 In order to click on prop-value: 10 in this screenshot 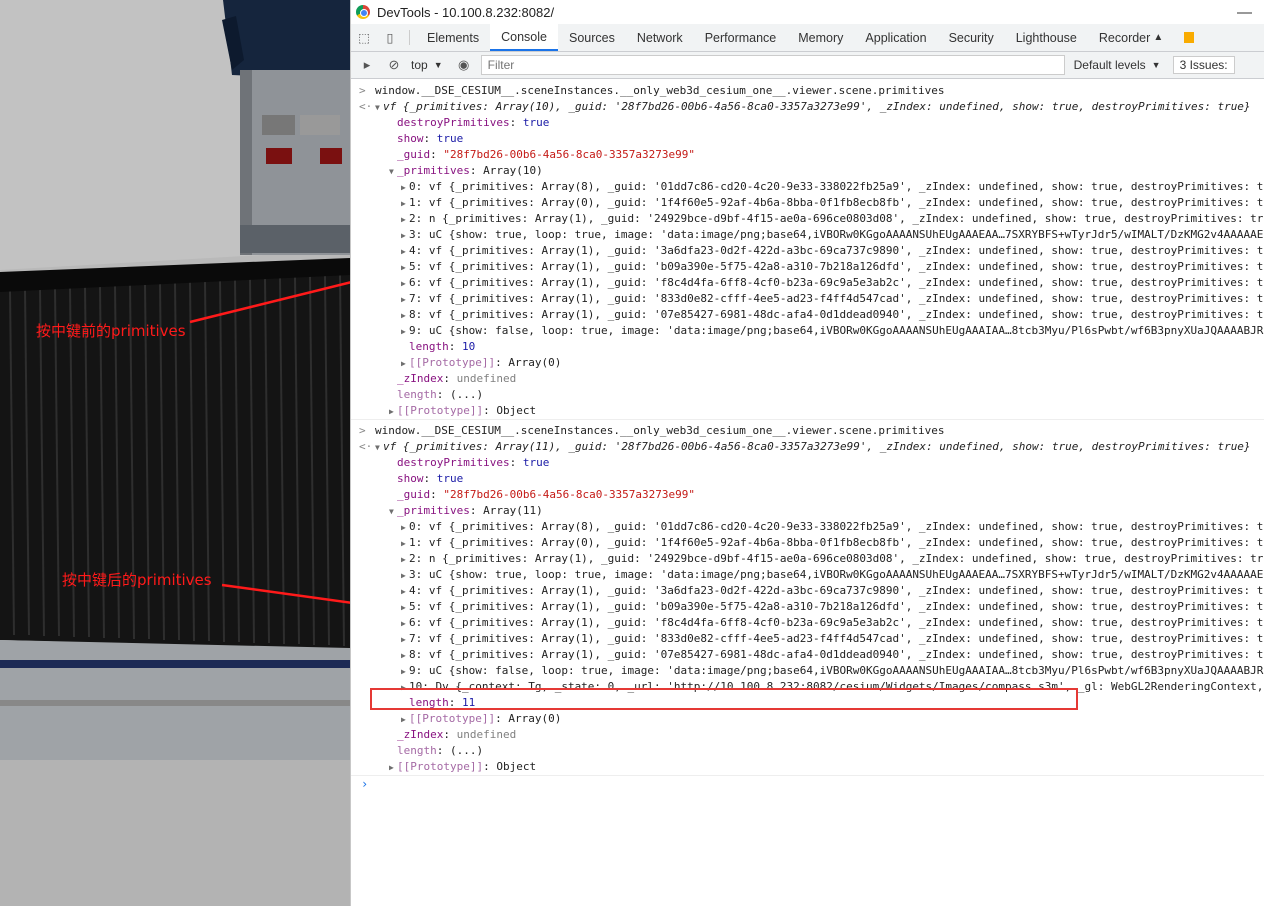, I will do `click(469, 346)`.